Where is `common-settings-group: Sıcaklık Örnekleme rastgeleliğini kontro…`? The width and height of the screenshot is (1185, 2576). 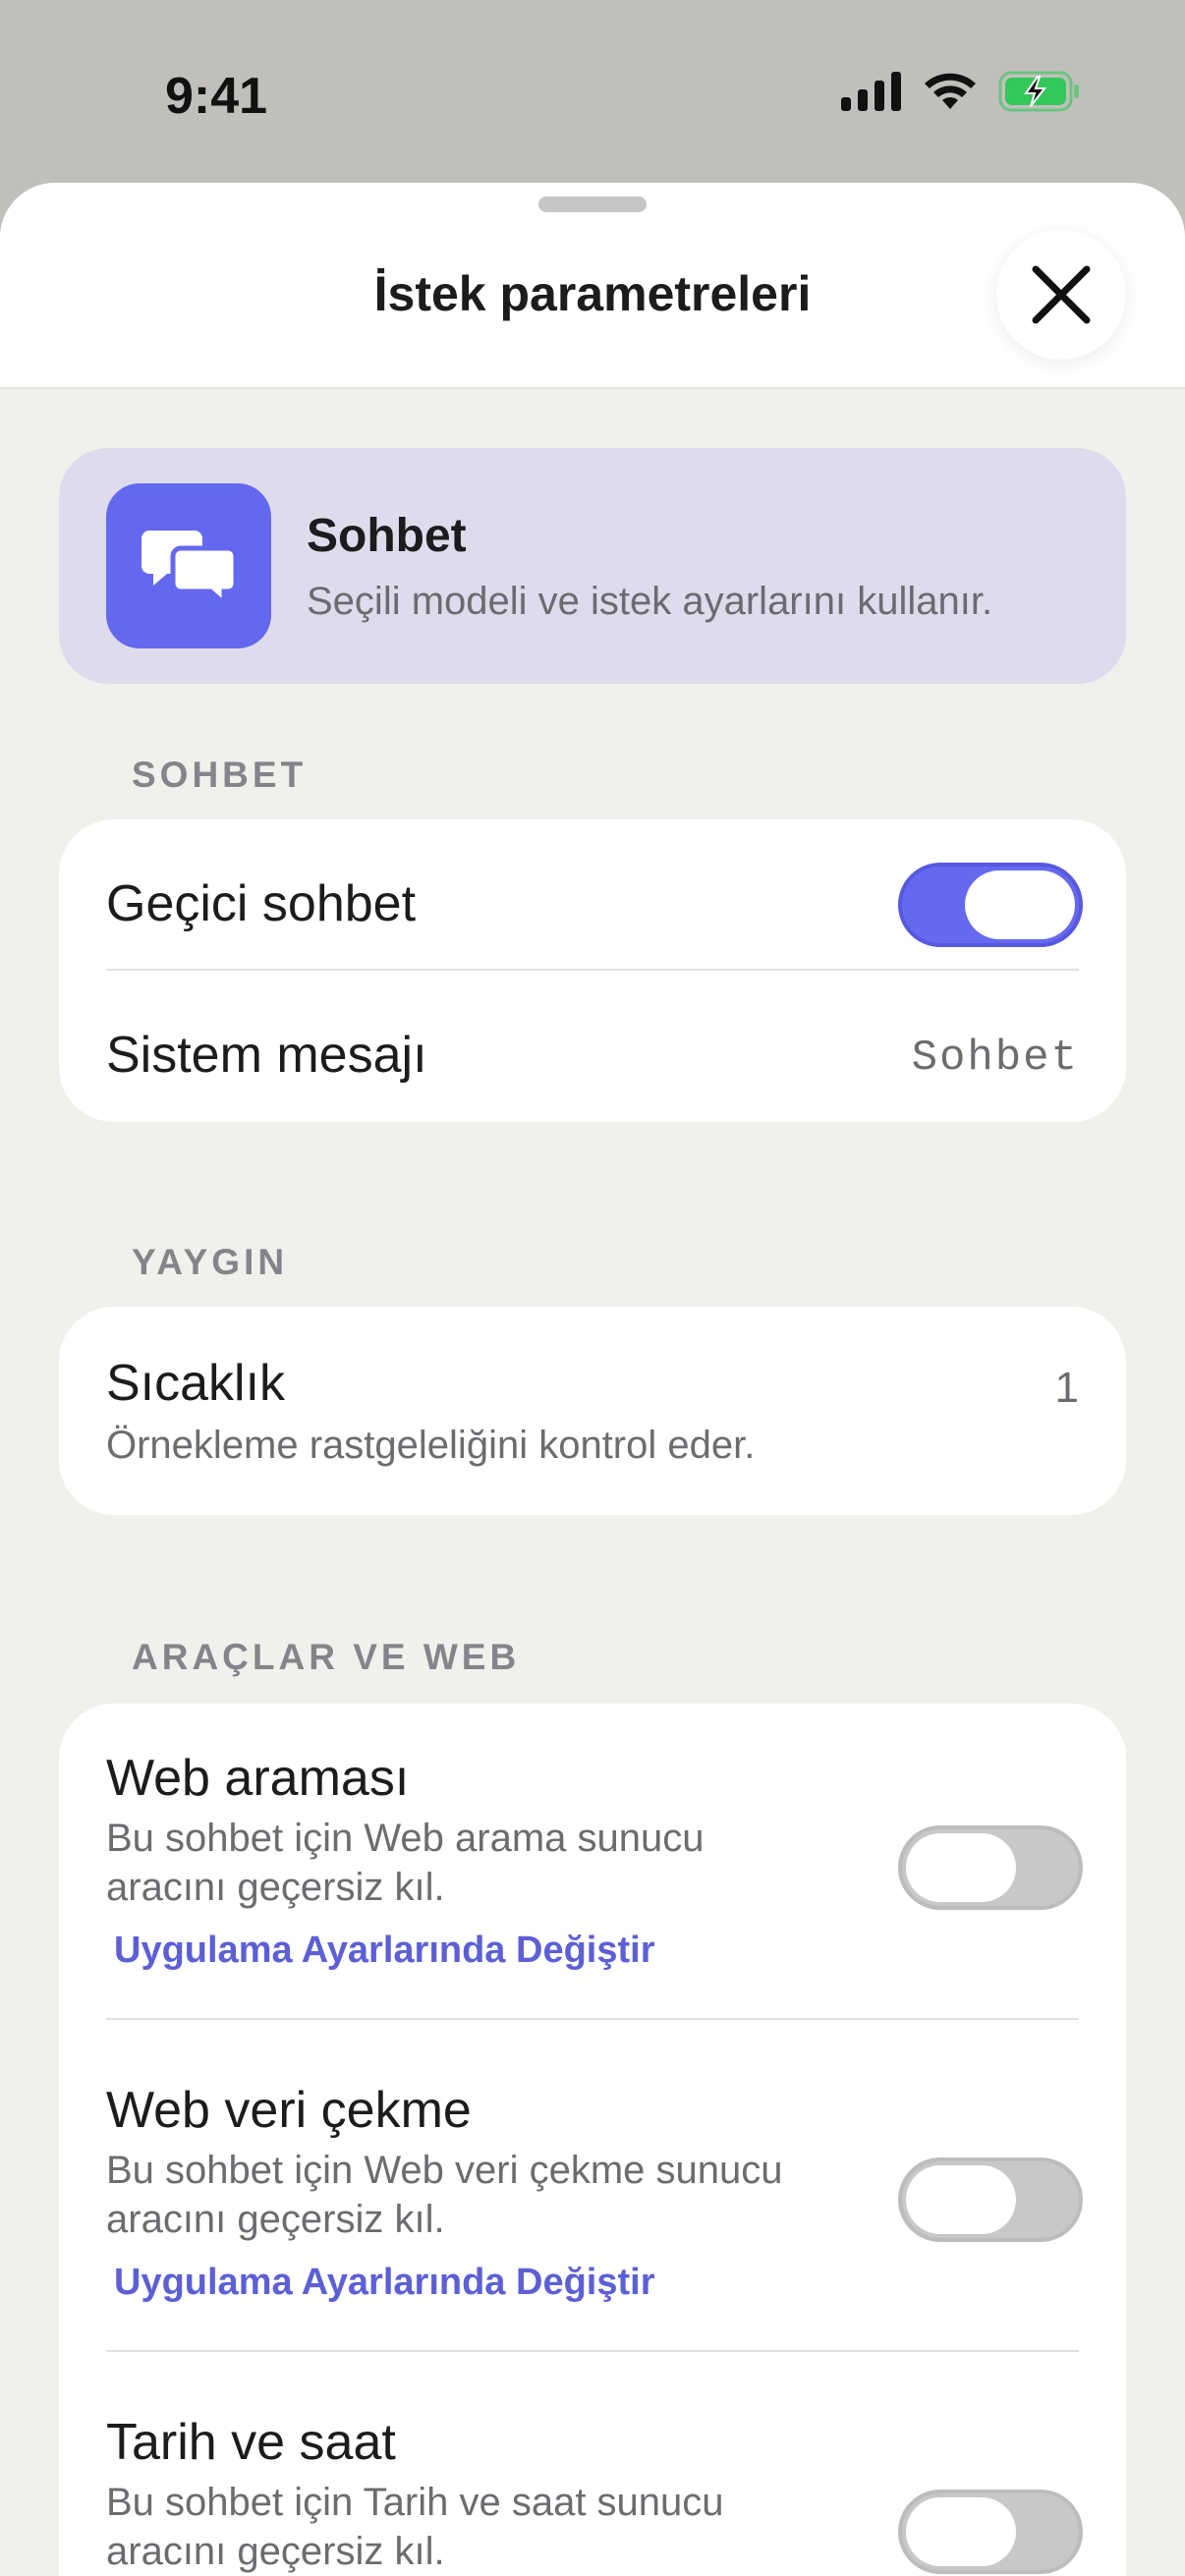
common-settings-group: Sıcaklık Örnekleme rastgeleliğini kontro… is located at coordinates (592, 1411).